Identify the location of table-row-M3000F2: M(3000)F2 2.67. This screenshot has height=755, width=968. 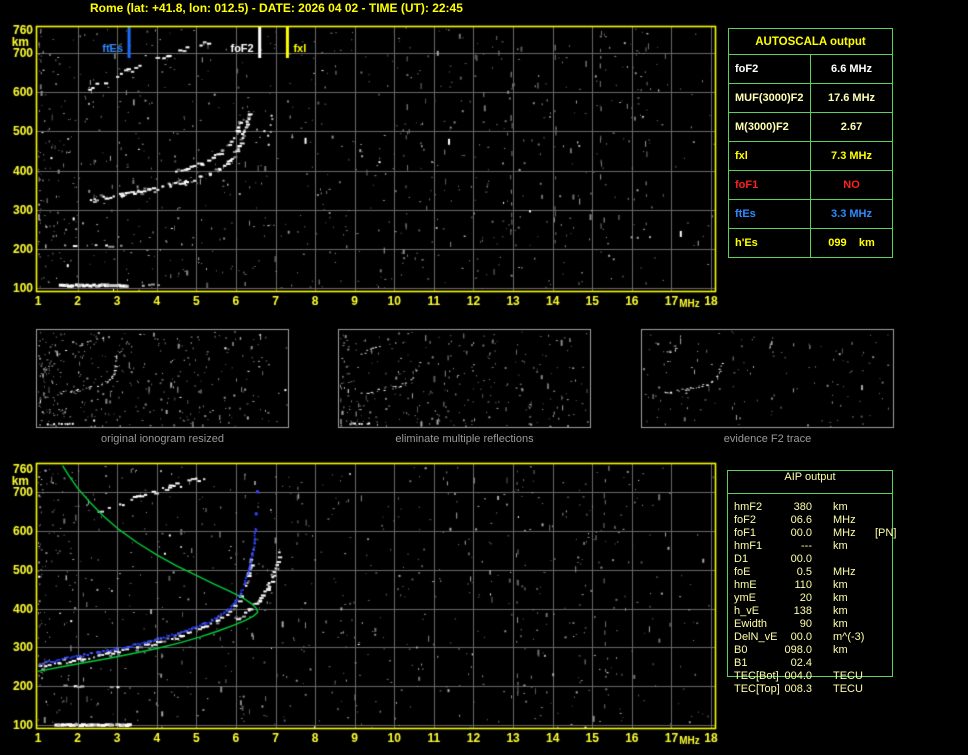
(810, 127).